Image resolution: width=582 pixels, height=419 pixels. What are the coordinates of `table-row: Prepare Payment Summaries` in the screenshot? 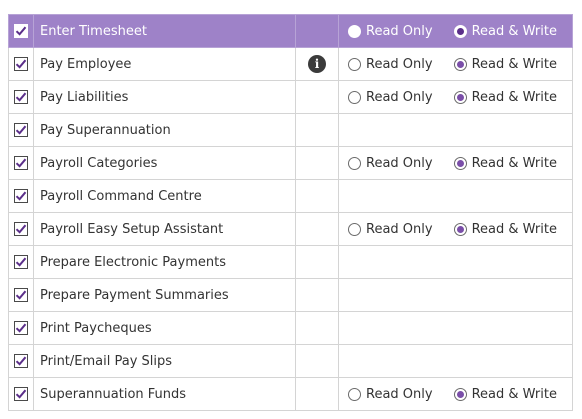 It's located at (290, 295).